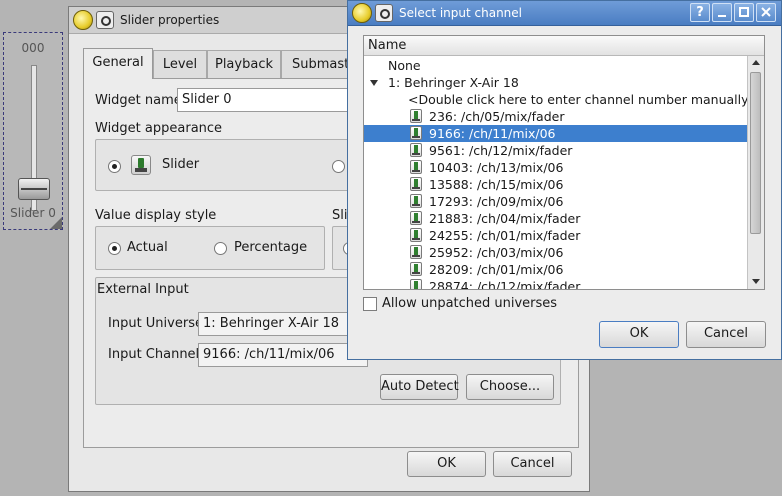  What do you see at coordinates (505, 218) in the screenshot?
I see `tree-item-label: 21883: /ch/04/mix/fader` at bounding box center [505, 218].